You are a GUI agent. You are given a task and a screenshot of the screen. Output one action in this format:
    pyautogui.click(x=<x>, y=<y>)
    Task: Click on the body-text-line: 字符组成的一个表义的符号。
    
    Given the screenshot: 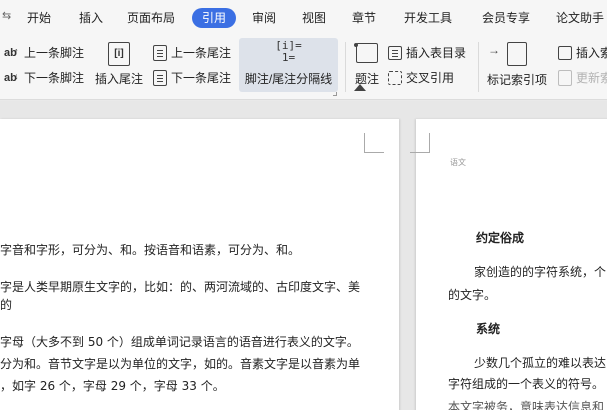 What is the action you would take?
    pyautogui.click(x=526, y=384)
    